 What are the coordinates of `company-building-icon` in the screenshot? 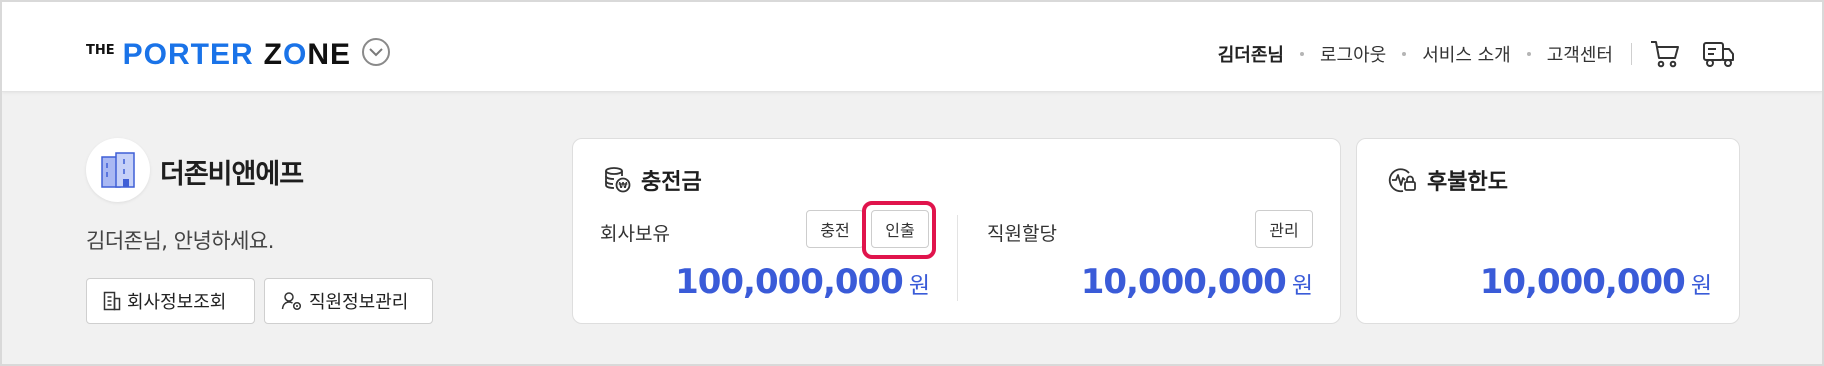 It's located at (118, 170).